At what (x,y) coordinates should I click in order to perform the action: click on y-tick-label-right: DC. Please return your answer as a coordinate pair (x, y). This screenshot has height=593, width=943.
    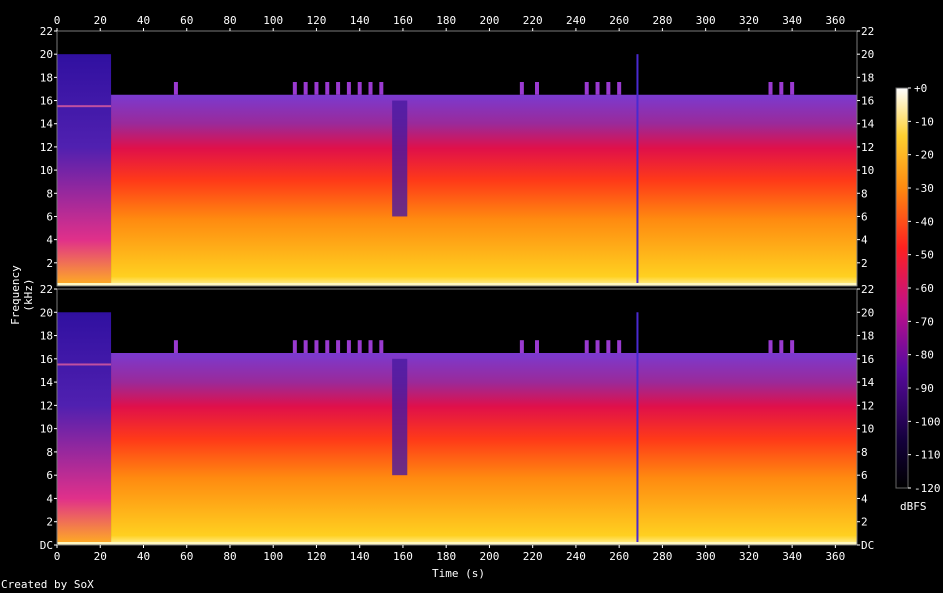
    Looking at the image, I should click on (867, 545).